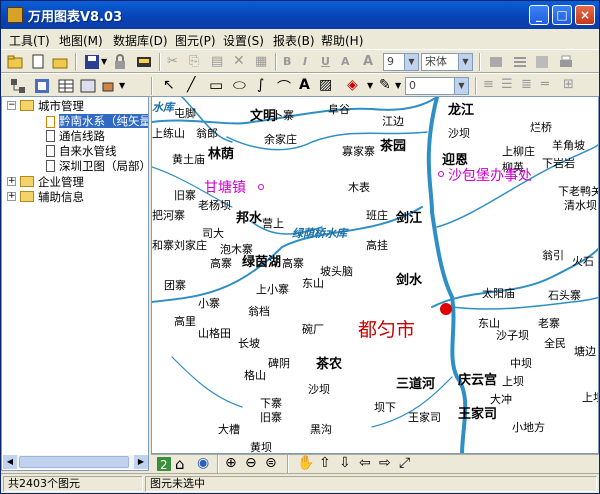 This screenshot has width=600, height=494. What do you see at coordinates (447, 62) in the screenshot?
I see `font-name-select: 宋体 ▼` at bounding box center [447, 62].